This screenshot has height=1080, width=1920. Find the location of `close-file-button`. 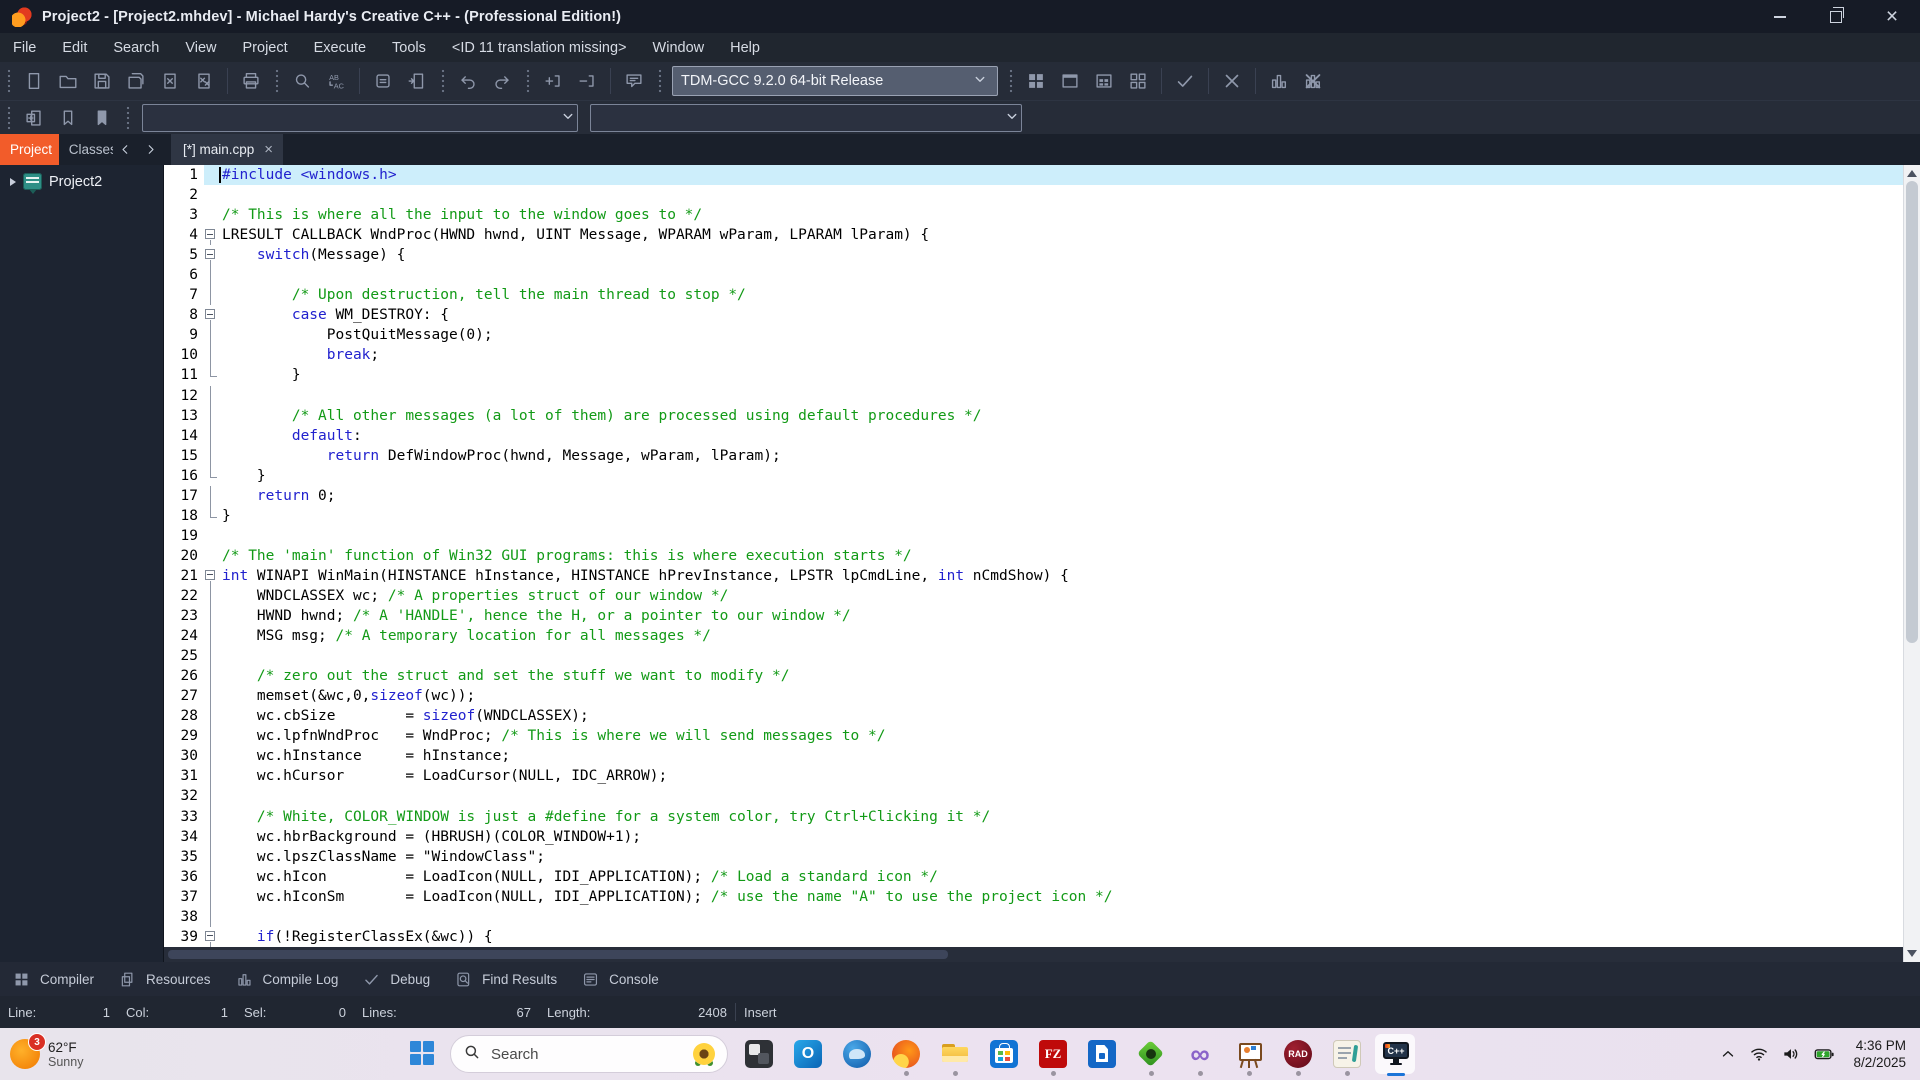

close-file-button is located at coordinates (170, 81).